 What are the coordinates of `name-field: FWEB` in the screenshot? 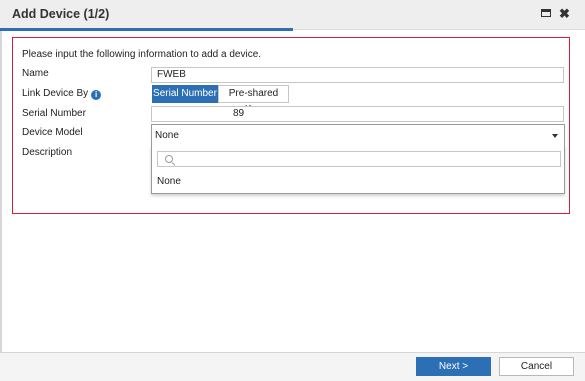 It's located at (357, 75).